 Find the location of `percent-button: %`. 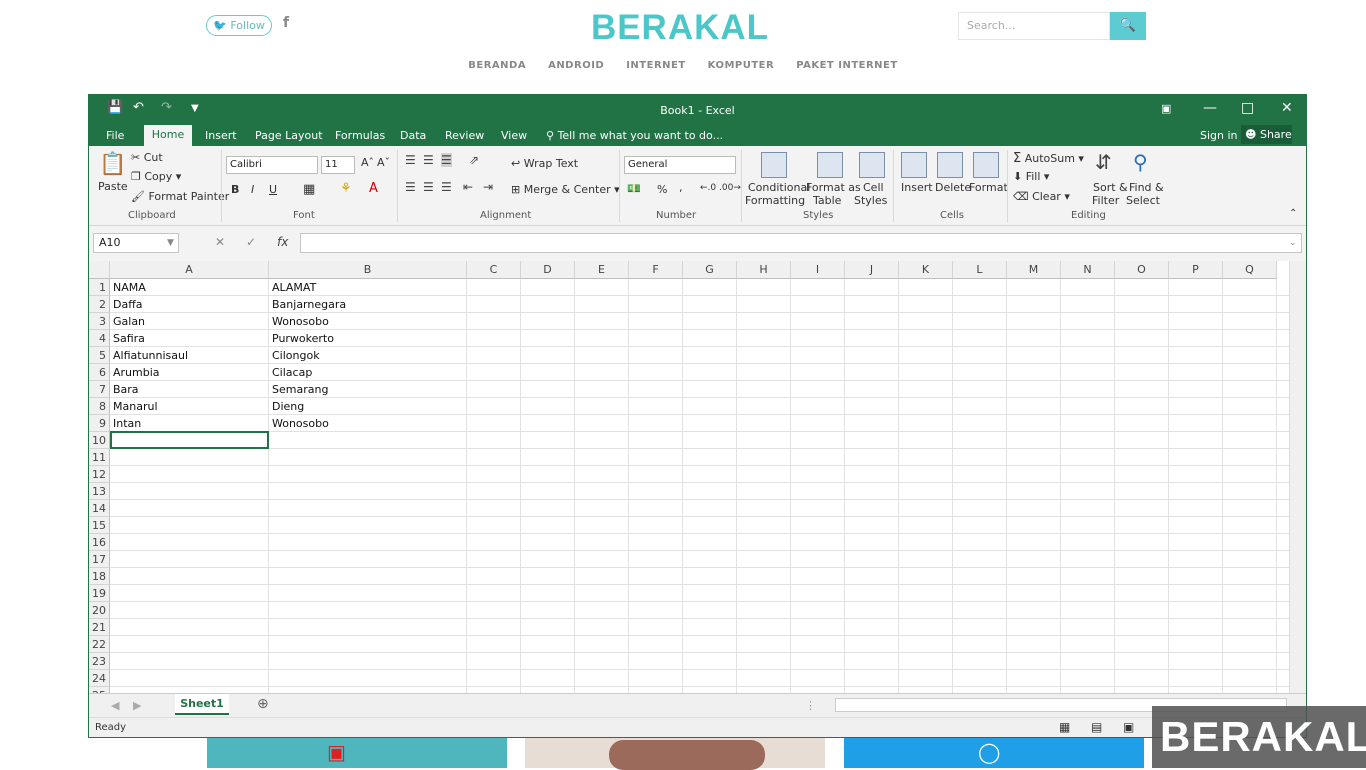

percent-button: % is located at coordinates (662, 189).